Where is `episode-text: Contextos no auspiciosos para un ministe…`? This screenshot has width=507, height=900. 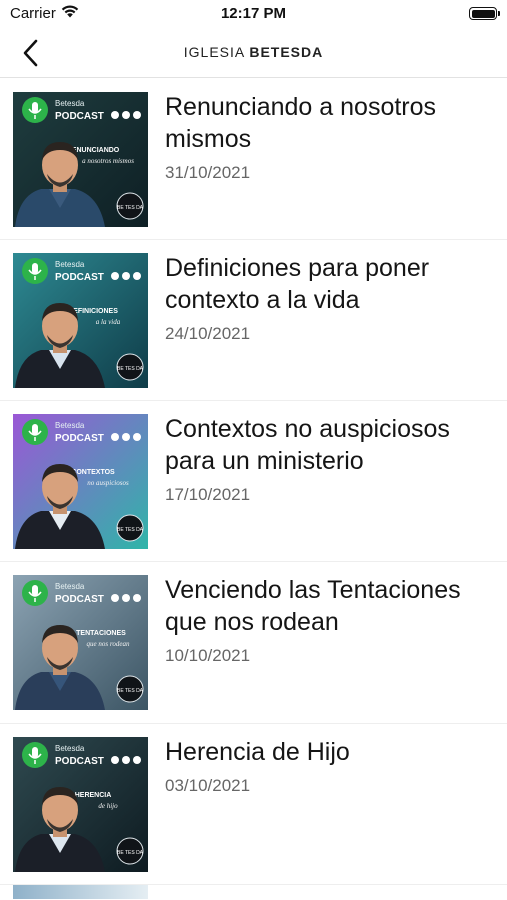
episode-text: Contextos no auspiciosos para un ministe… is located at coordinates (329, 459).